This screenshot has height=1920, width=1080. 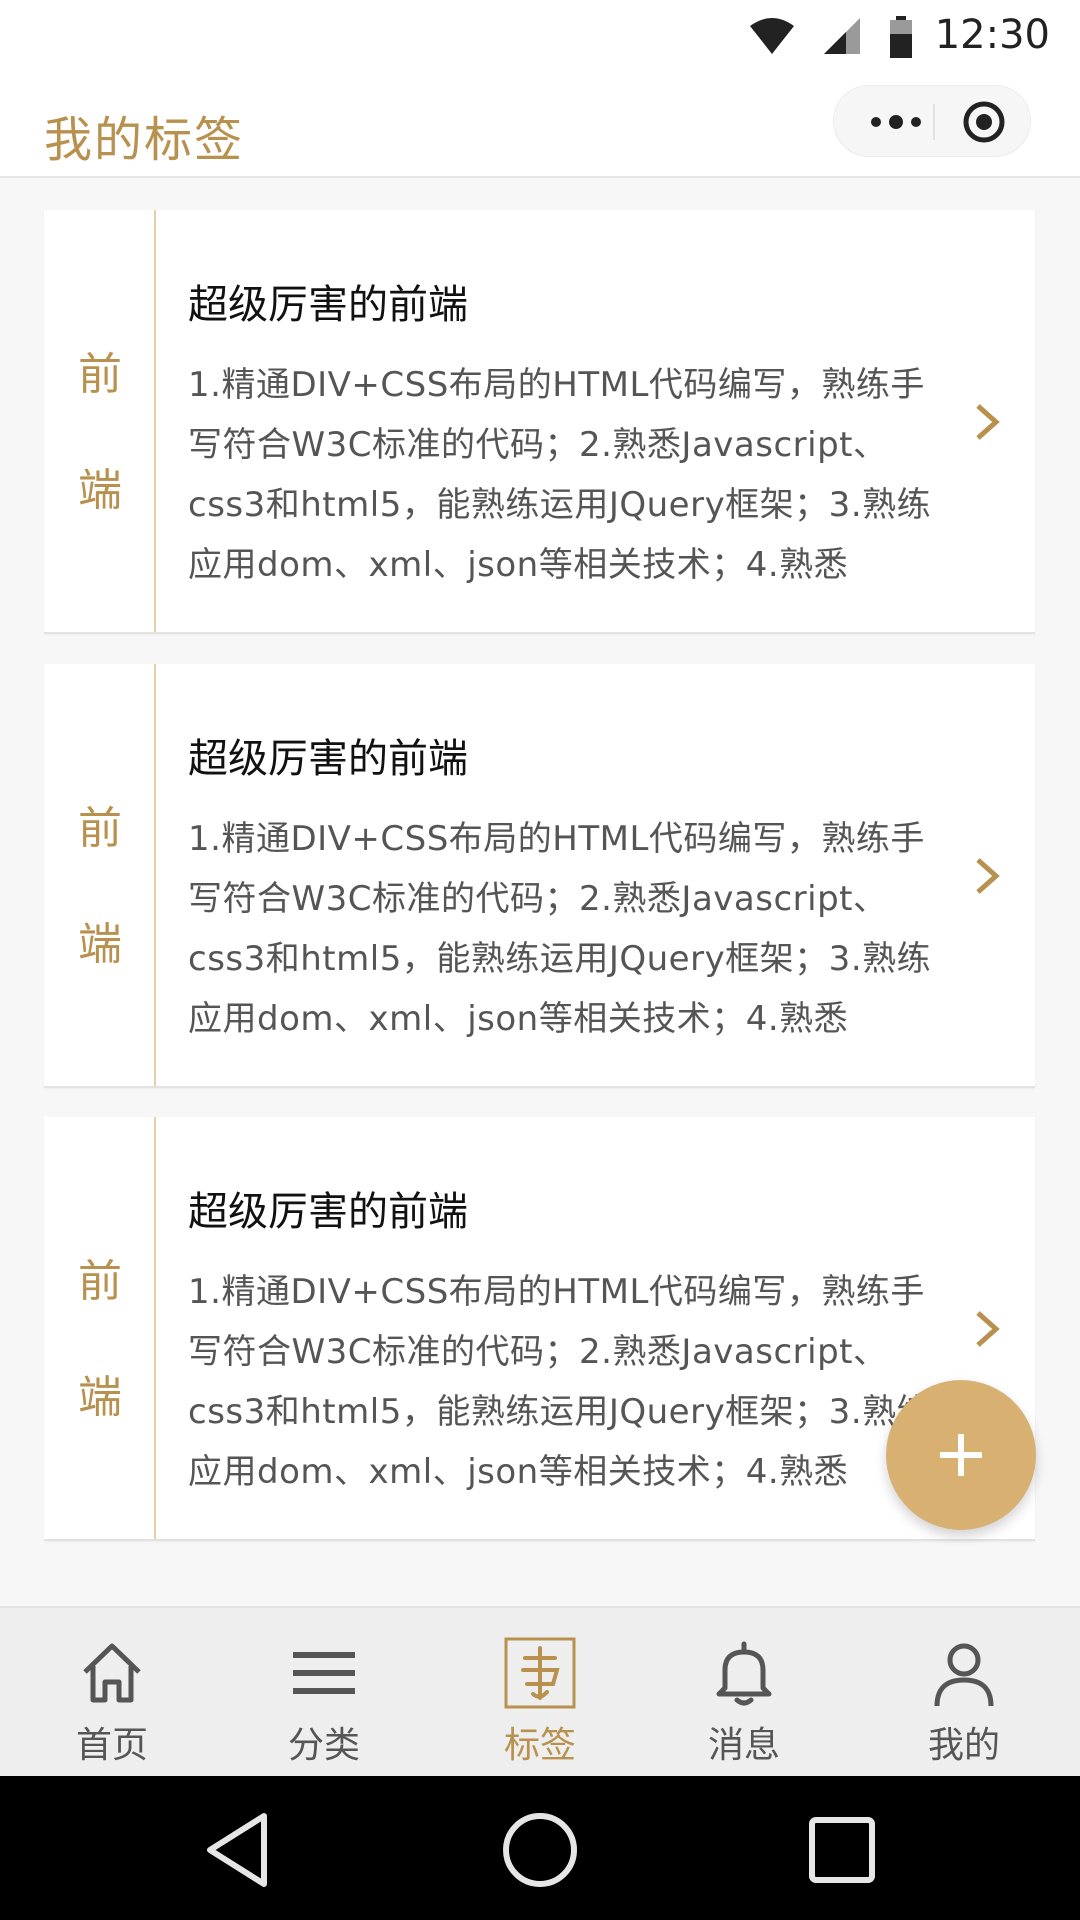 I want to click on tab-mine: 我的, so click(x=964, y=1693).